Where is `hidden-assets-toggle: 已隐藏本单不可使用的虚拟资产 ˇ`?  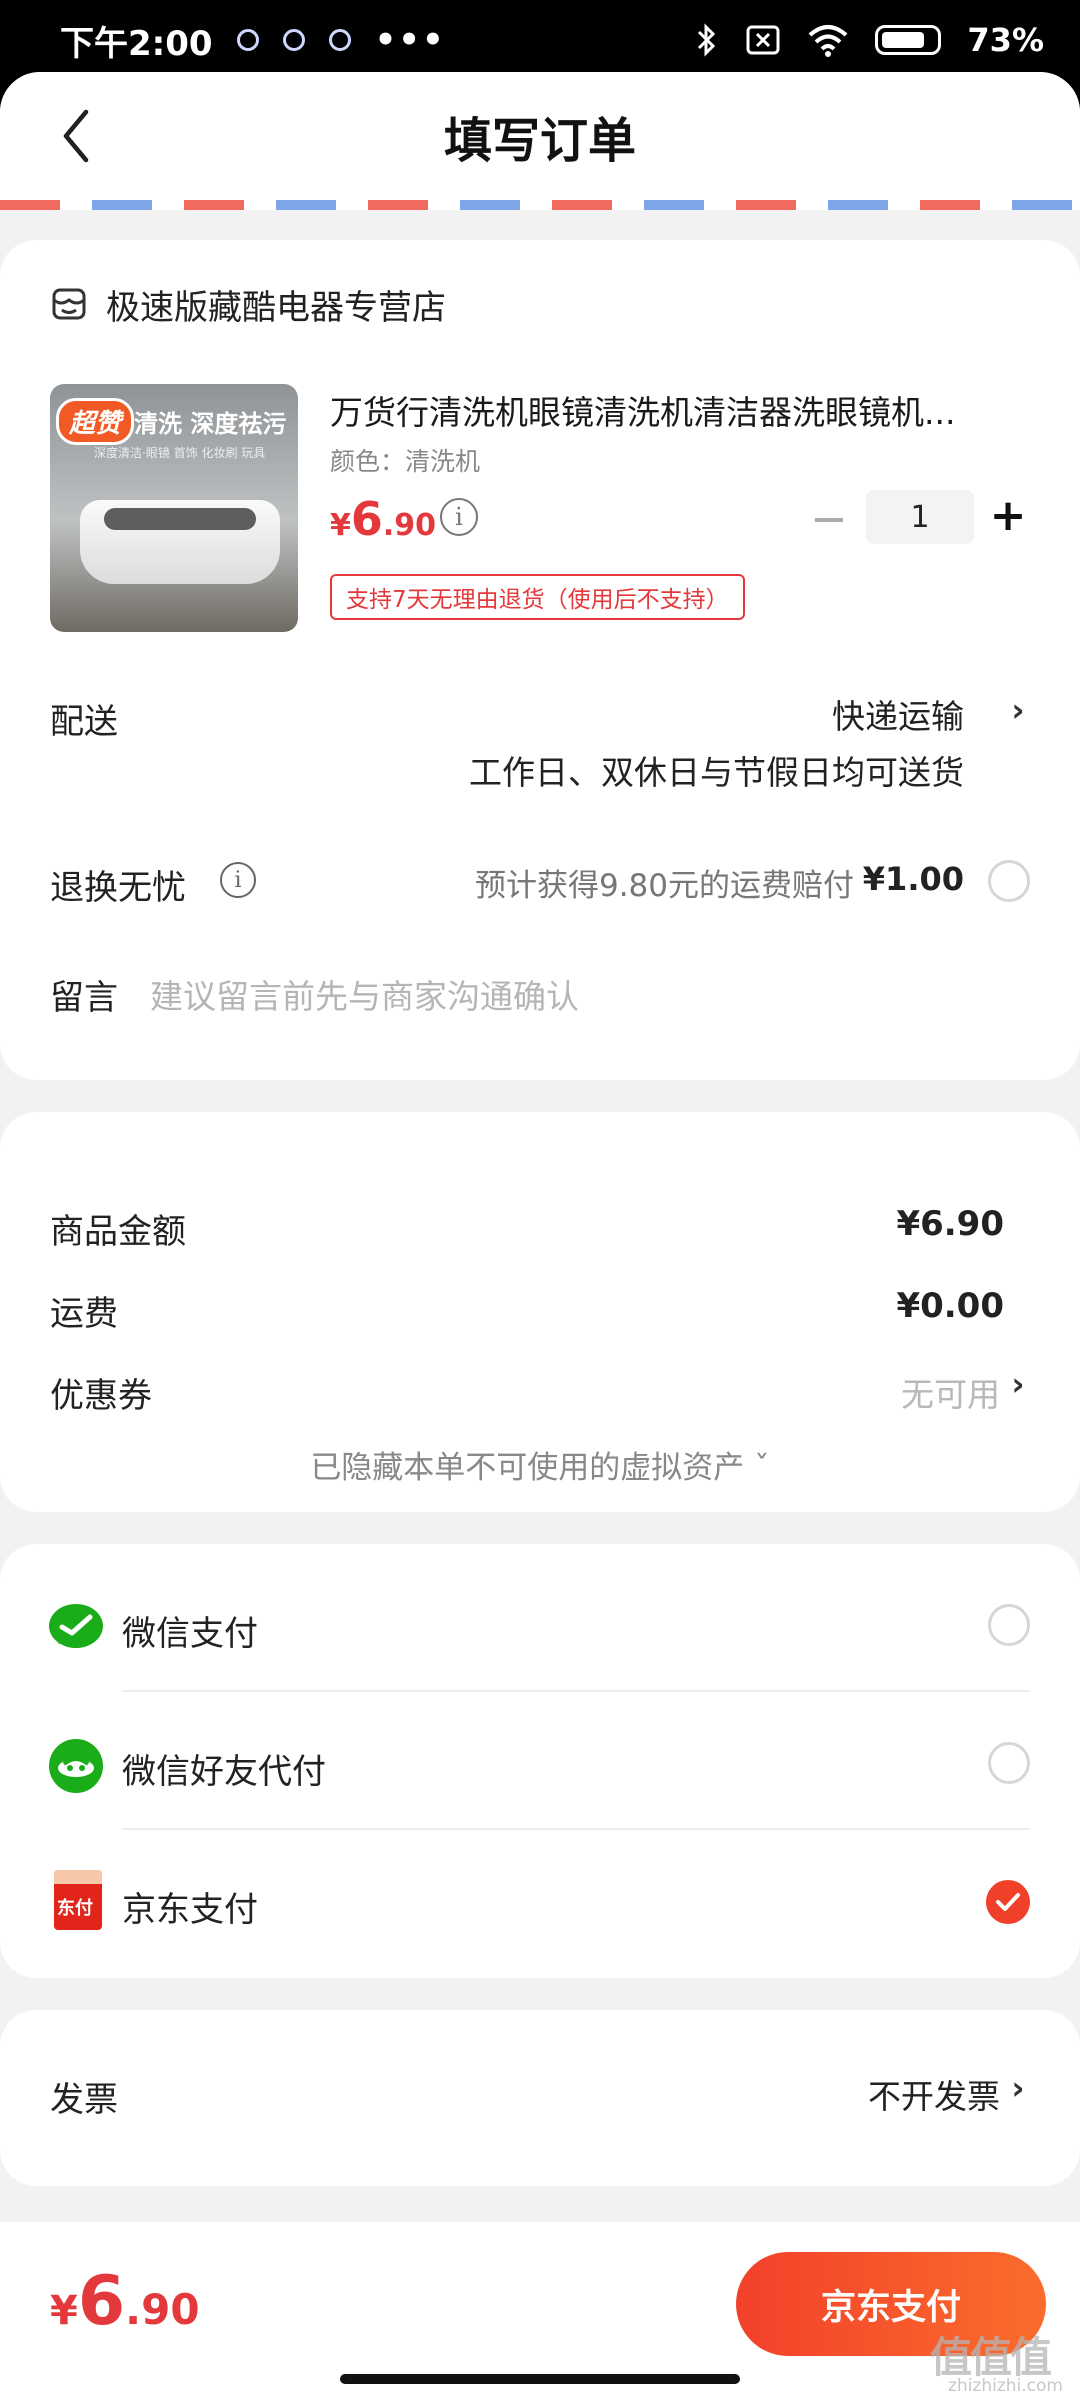
hidden-assets-toggle: 已隐藏本单不可使用的虚拟资产 ˇ is located at coordinates (540, 1464).